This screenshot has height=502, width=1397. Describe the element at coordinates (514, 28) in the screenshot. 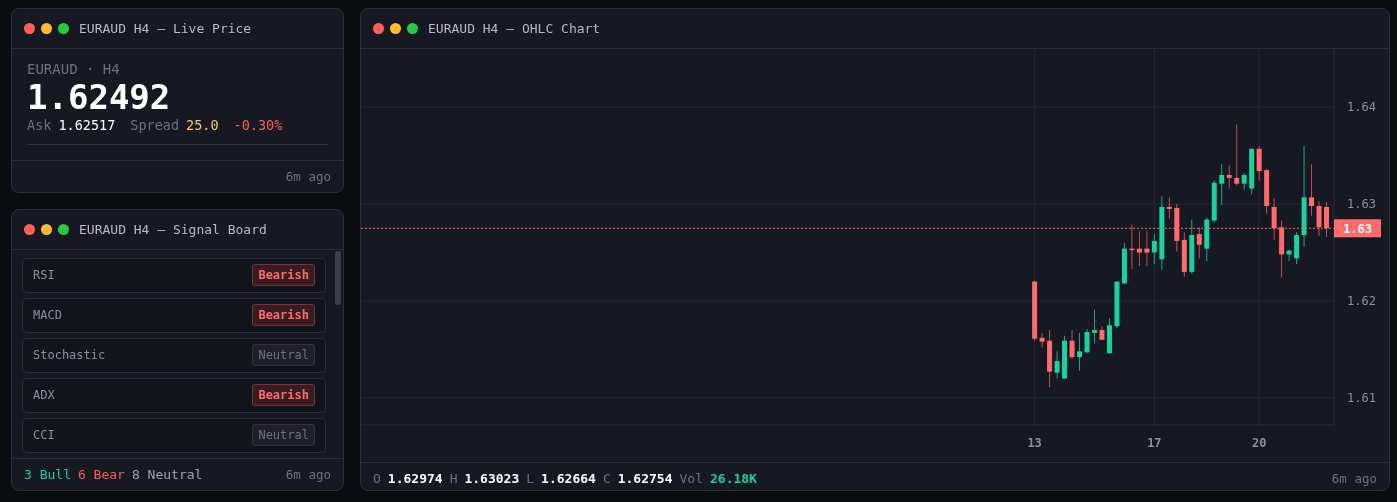

I see `panel-title: EURAUD H4 — OHLC Chart` at that location.